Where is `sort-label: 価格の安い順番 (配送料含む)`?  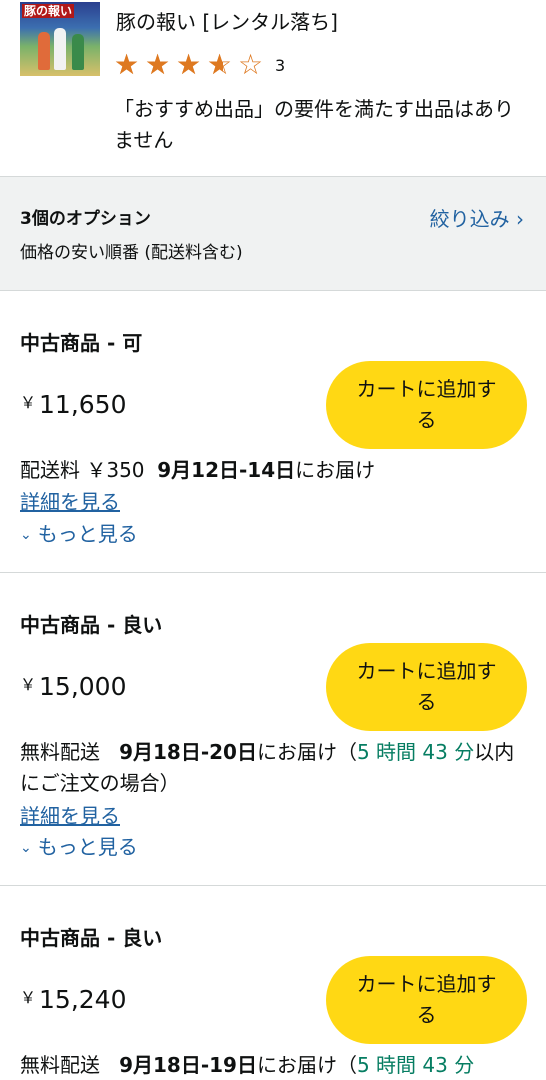 sort-label: 価格の安い順番 (配送料含む) is located at coordinates (131, 253).